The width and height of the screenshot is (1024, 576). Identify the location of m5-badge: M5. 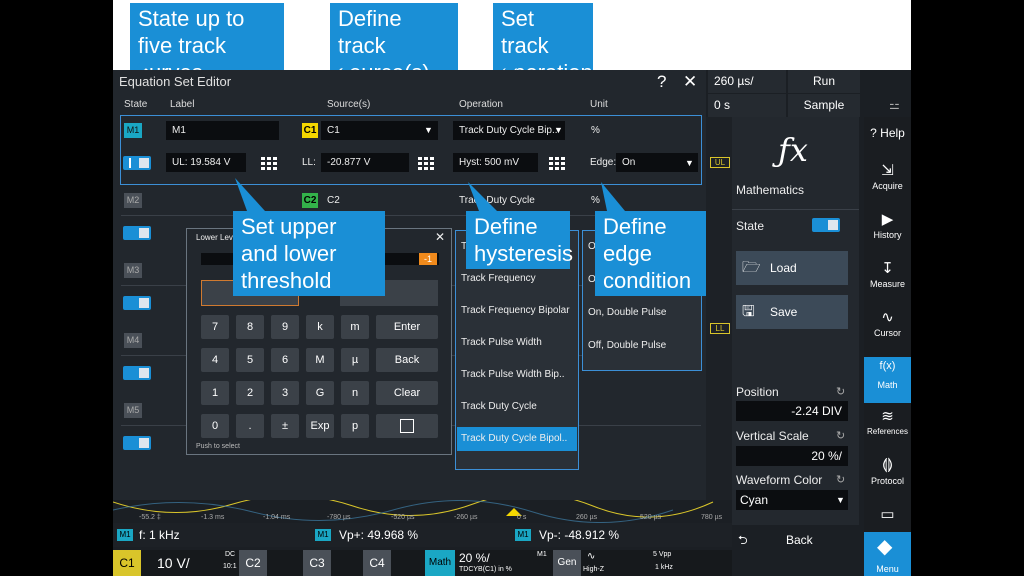
(133, 410).